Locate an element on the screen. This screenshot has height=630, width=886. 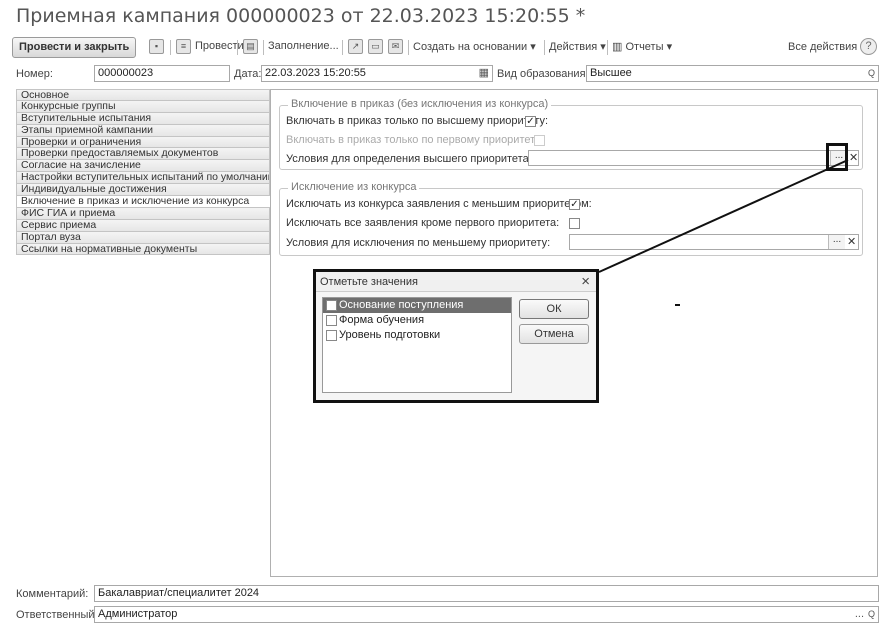
date-label: Дата: is located at coordinates (248, 74).